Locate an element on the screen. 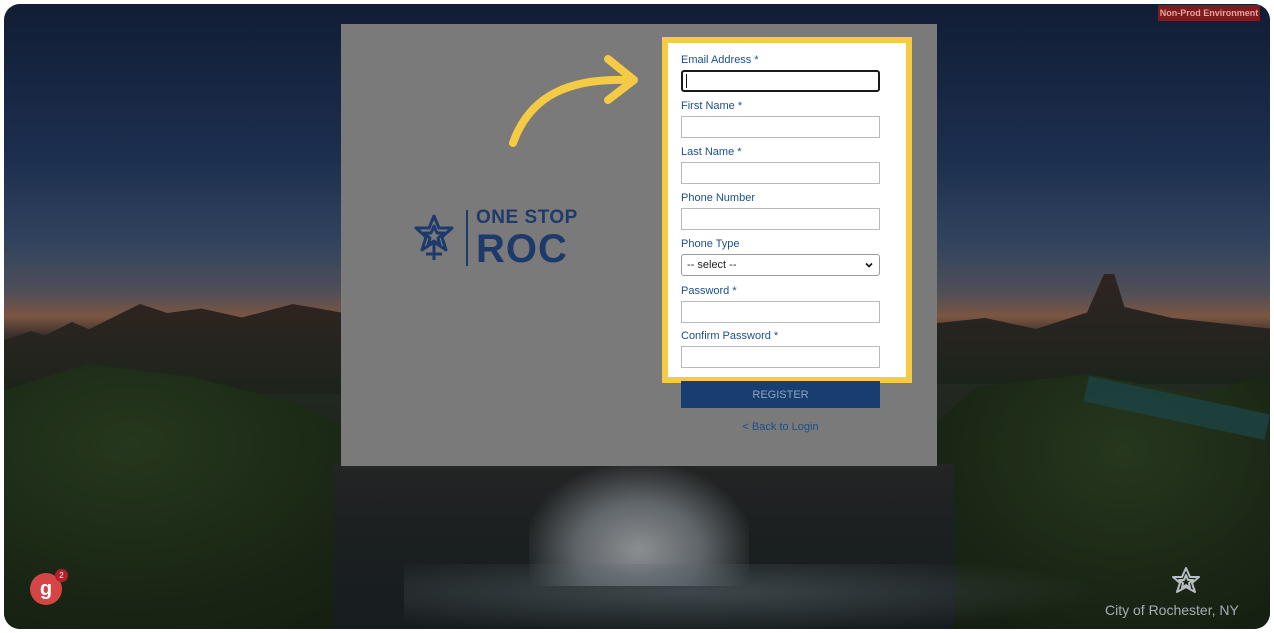 The image size is (1274, 633). rochester-flower-watermark-icon is located at coordinates (1186, 580).